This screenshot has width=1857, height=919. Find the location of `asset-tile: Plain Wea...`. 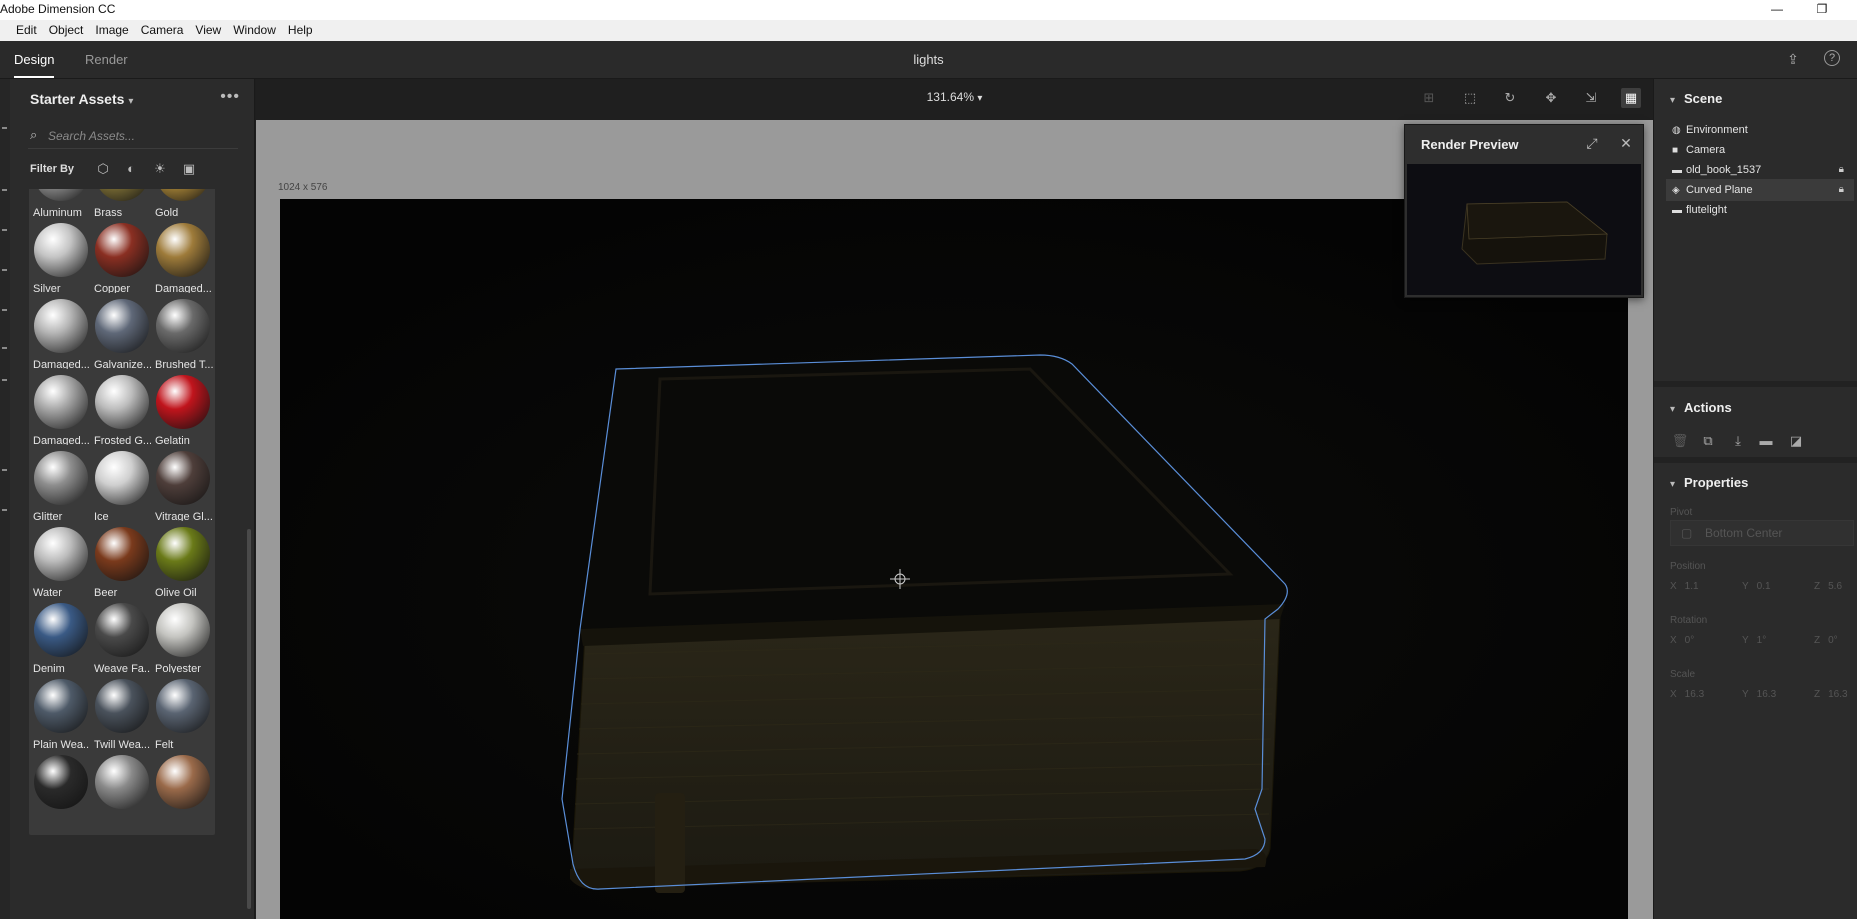

asset-tile: Plain Wea... is located at coordinates (61, 716).